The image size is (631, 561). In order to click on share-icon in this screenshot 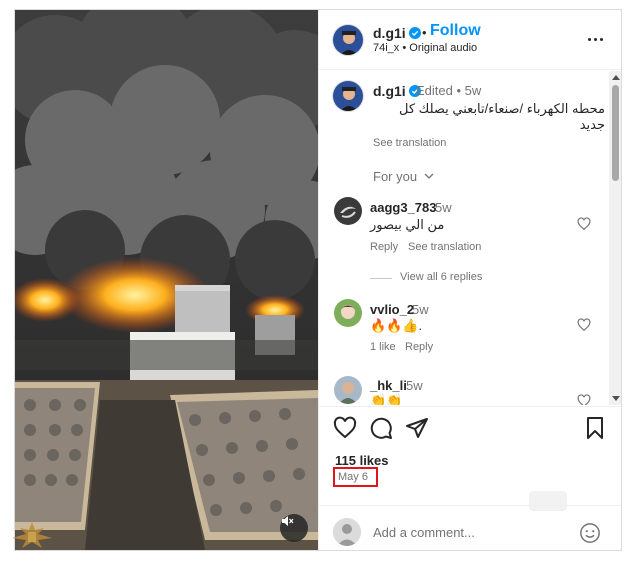, I will do `click(417, 428)`.